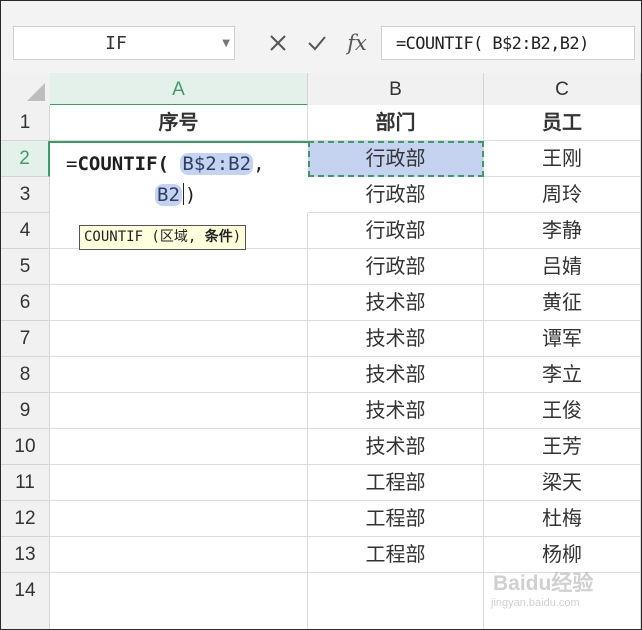 This screenshot has width=642, height=630. Describe the element at coordinates (25, 303) in the screenshot. I see `row-header-6: 6` at that location.